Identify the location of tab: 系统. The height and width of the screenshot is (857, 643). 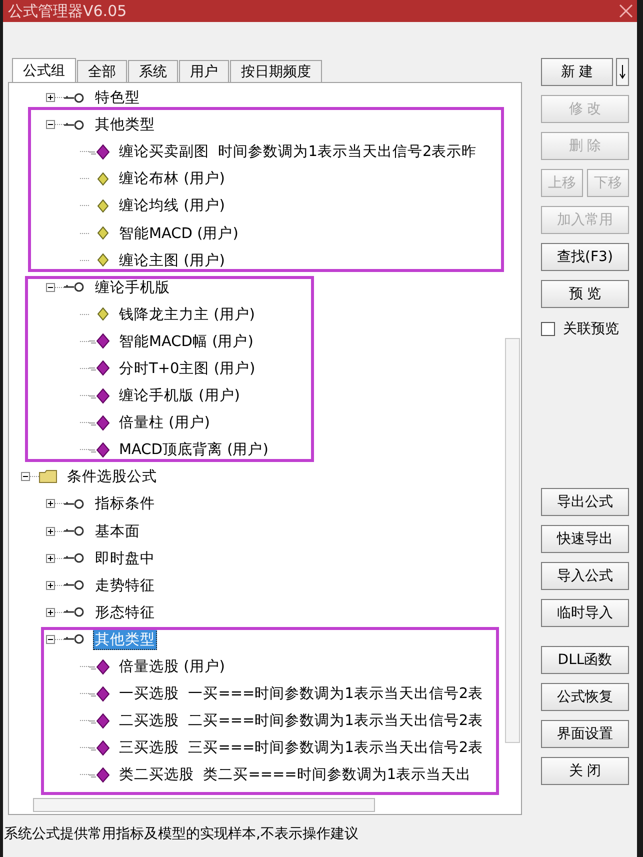
(153, 71).